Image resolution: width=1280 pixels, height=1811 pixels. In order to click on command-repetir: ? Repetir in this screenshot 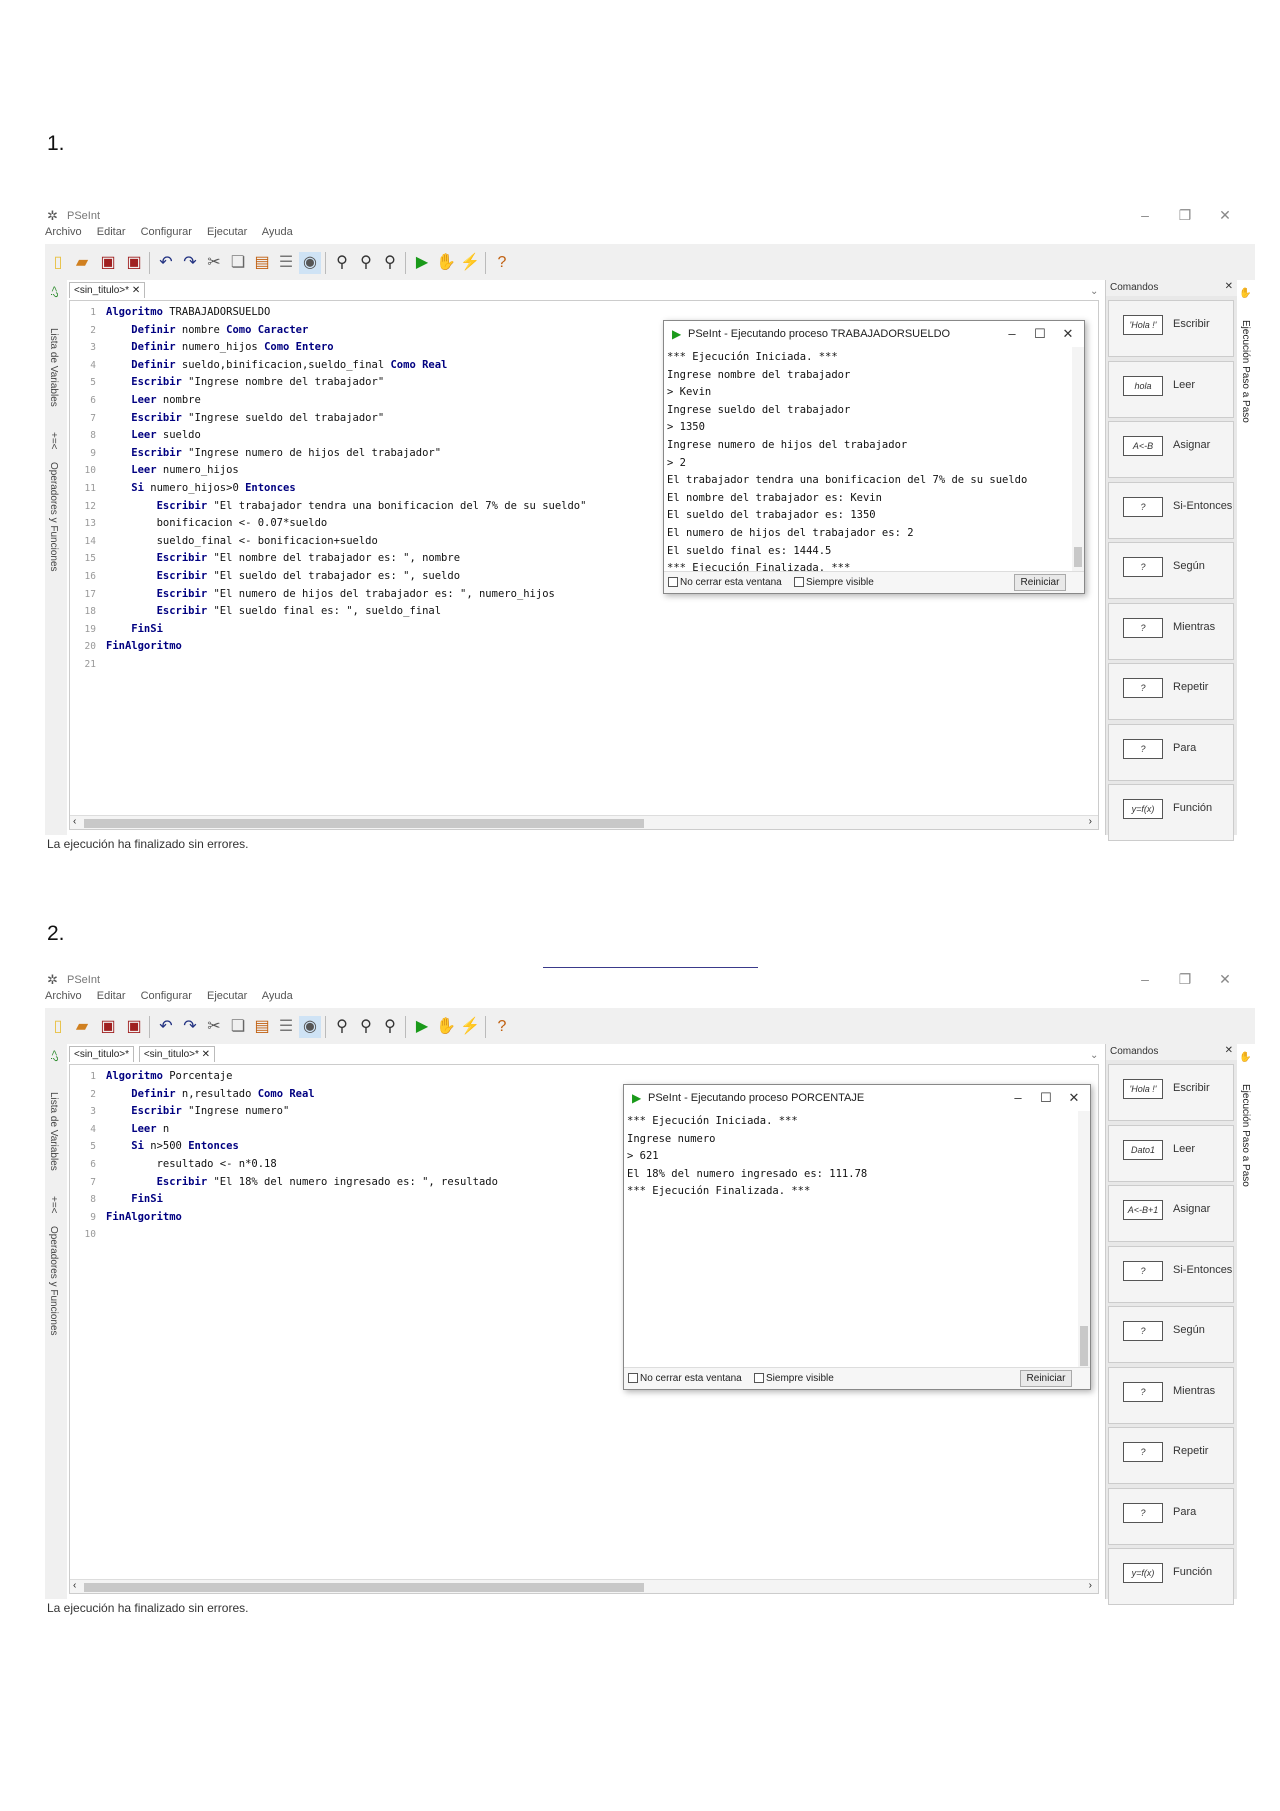, I will do `click(1171, 1455)`.